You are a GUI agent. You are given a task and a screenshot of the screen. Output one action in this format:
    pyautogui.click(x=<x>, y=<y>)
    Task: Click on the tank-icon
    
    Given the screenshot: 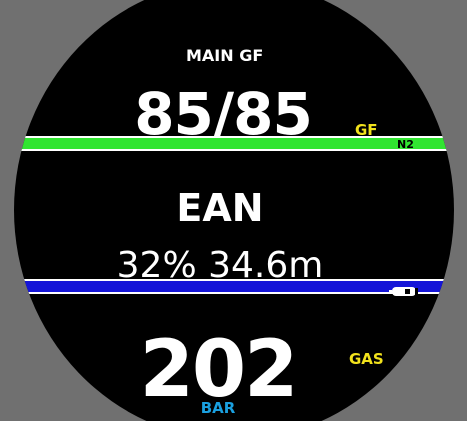 What is the action you would take?
    pyautogui.click(x=404, y=289)
    